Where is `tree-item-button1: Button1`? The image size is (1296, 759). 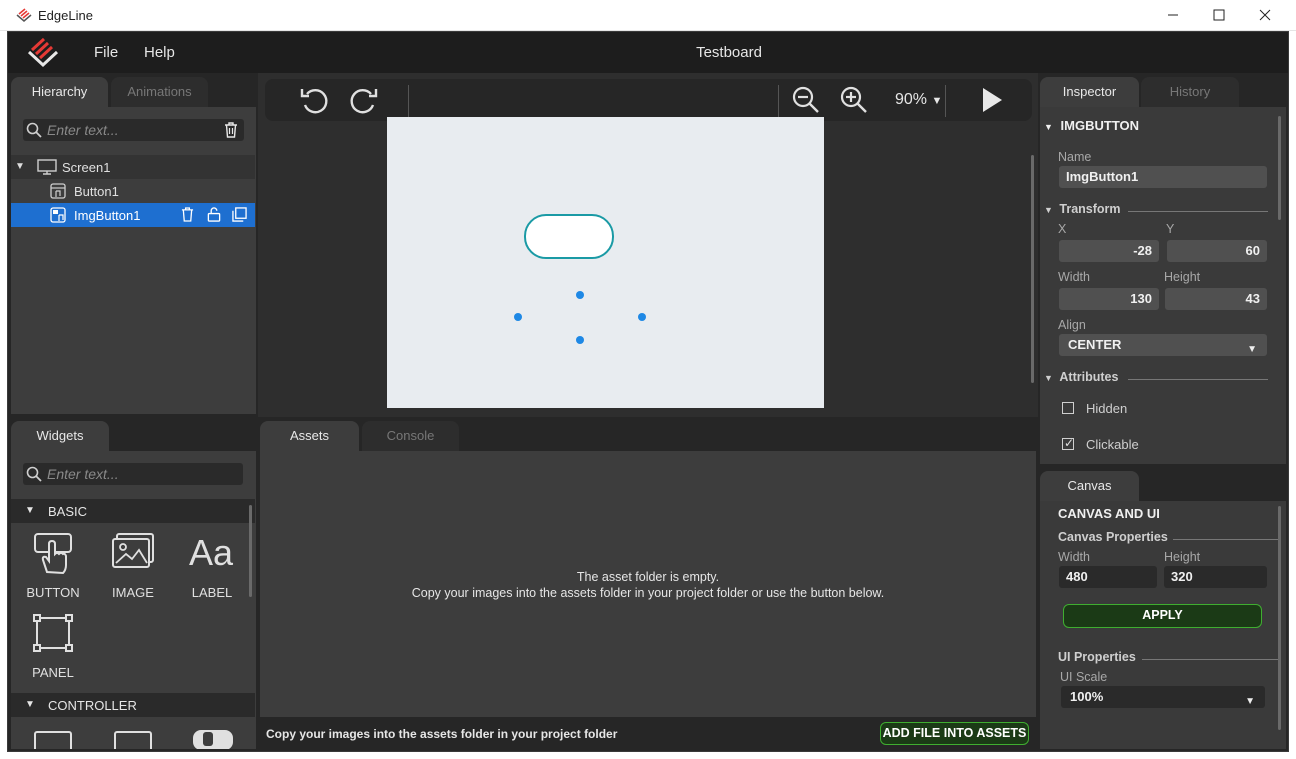 tree-item-button1: Button1 is located at coordinates (133, 191).